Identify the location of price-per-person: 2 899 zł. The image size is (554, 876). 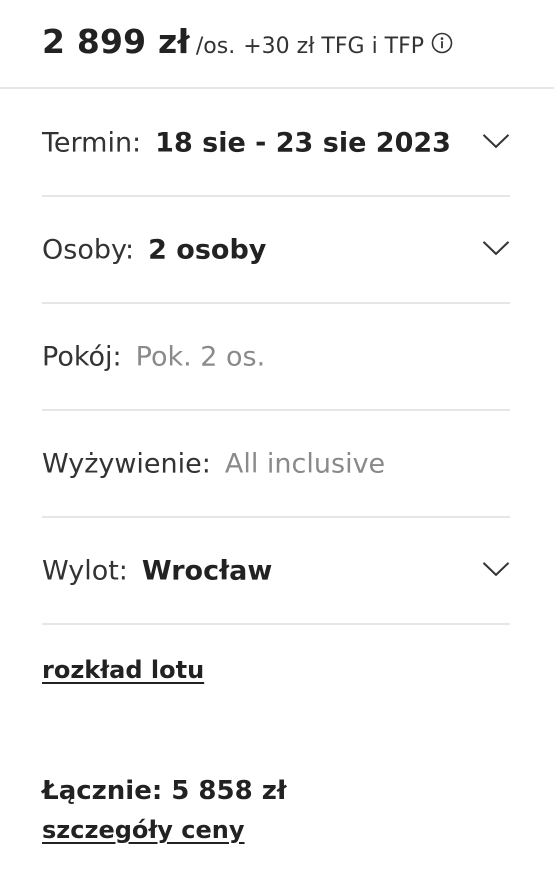
(116, 41).